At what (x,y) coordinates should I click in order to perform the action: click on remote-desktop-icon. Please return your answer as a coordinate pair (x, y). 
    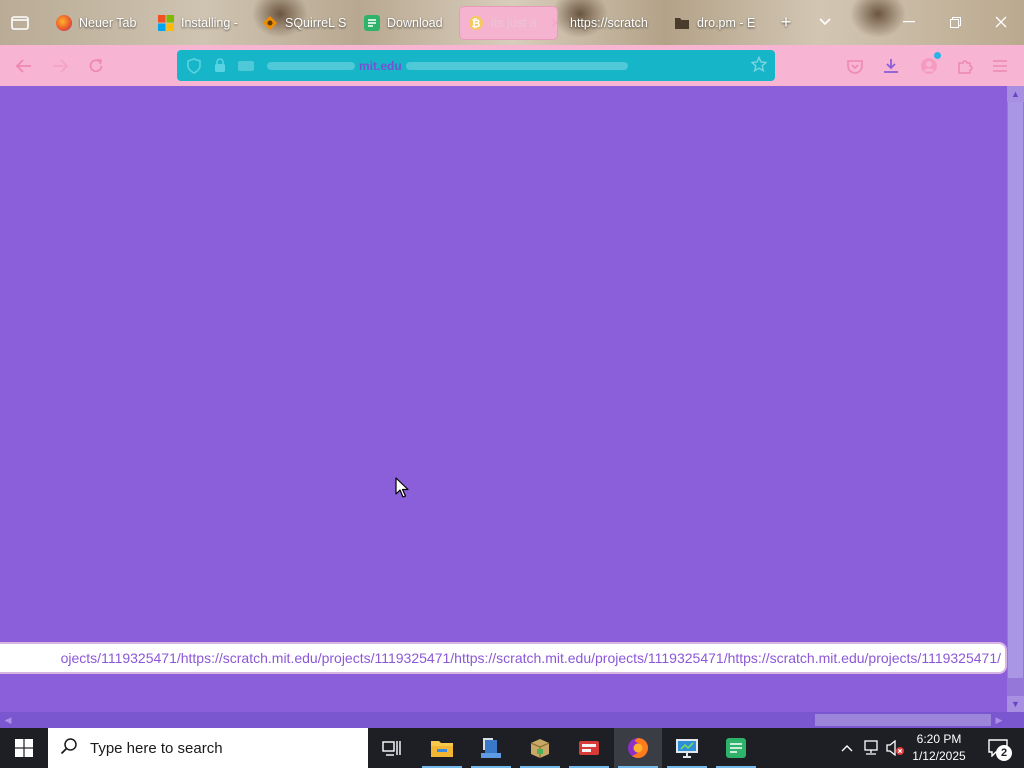
    Looking at the image, I should click on (491, 748).